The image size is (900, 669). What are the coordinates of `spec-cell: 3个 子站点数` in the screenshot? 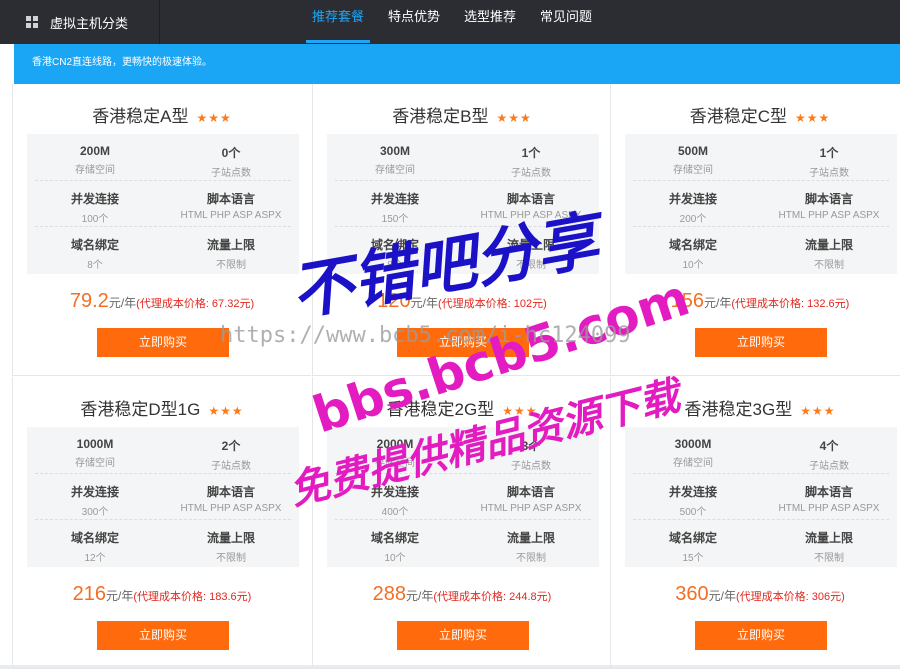 It's located at (531, 450).